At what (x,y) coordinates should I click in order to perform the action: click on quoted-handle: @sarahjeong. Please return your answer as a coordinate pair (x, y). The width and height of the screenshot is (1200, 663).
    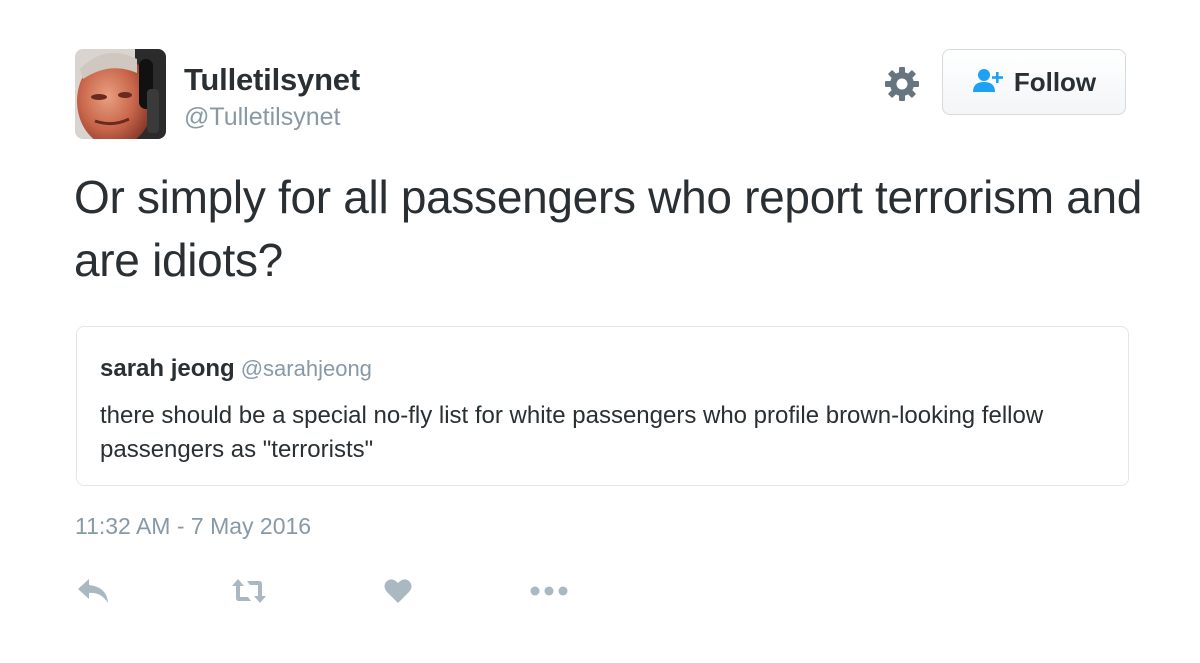
    Looking at the image, I should click on (306, 368).